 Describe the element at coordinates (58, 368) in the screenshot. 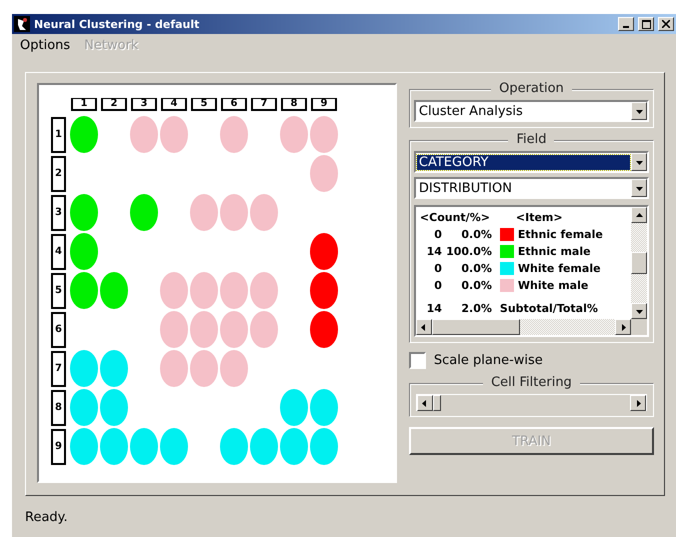

I see `row-header: 7` at that location.